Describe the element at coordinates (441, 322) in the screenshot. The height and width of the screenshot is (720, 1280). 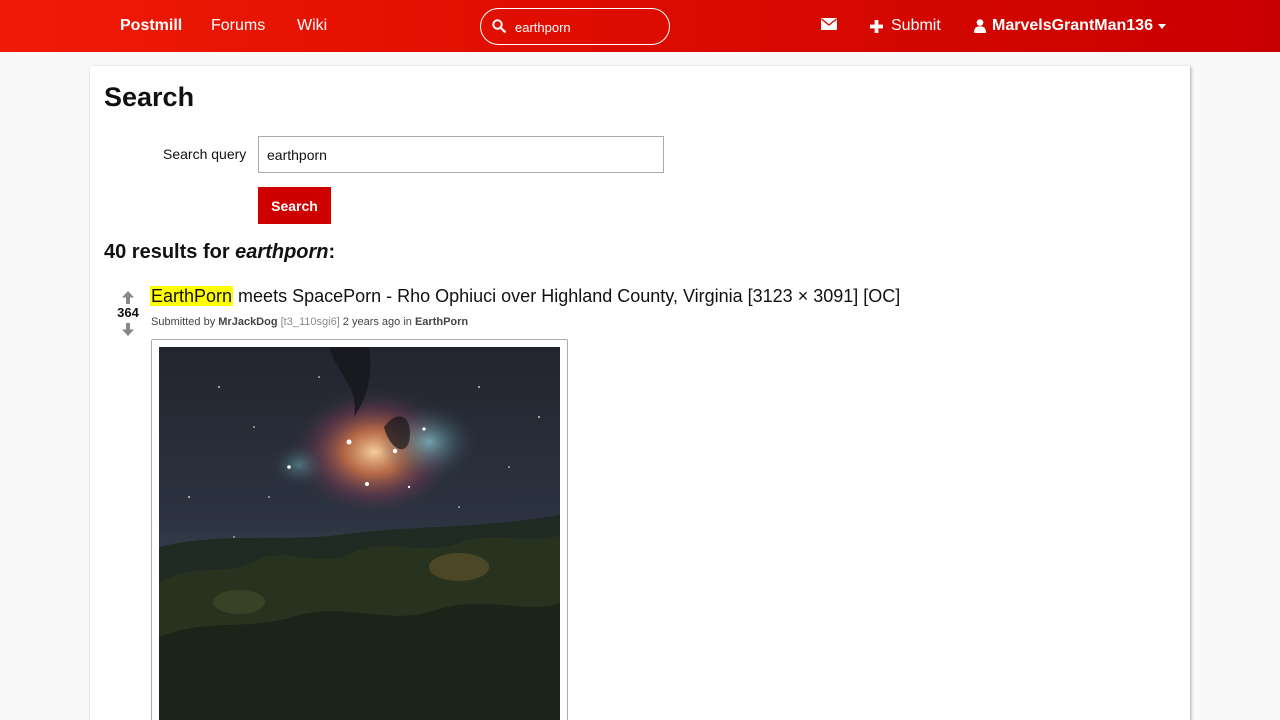
I see `forum-link: EarthPorn` at that location.